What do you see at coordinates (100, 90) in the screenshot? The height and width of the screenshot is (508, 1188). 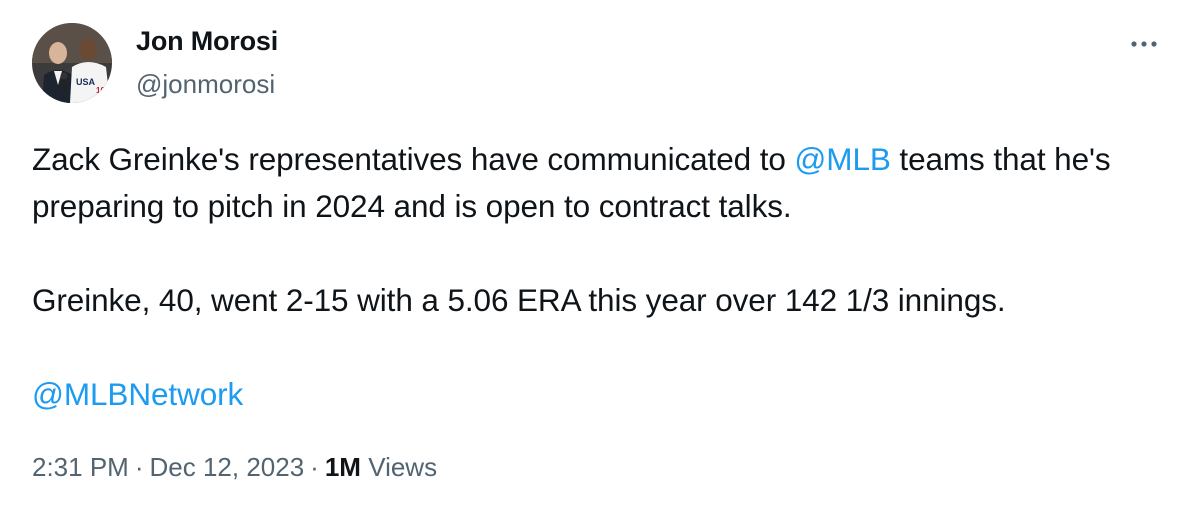 I see `svg-text: 10` at bounding box center [100, 90].